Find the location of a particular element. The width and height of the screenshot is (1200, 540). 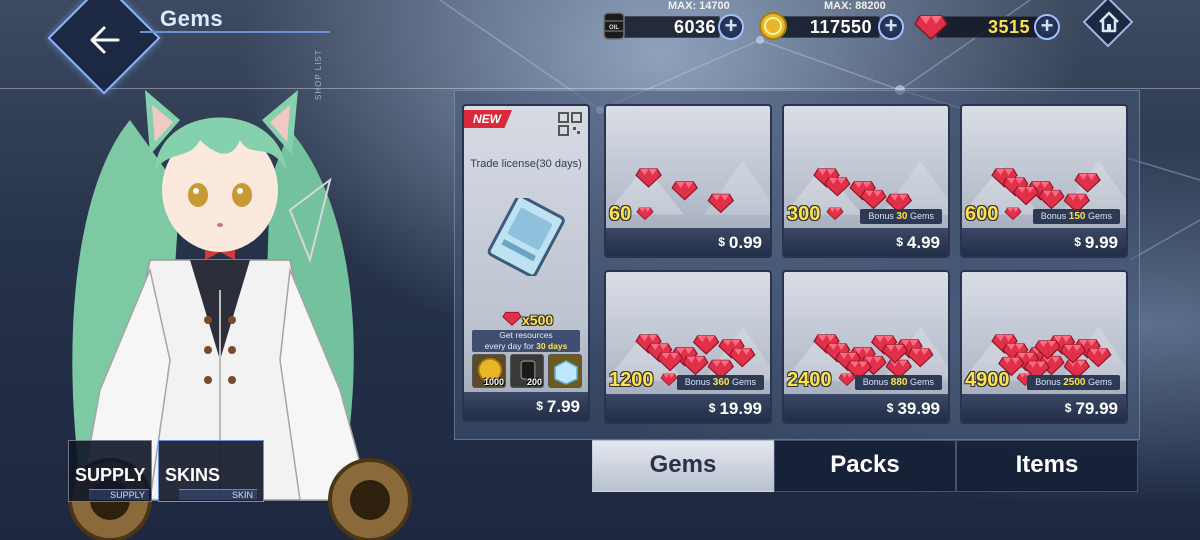

price-value: 19.99 is located at coordinates (740, 408).